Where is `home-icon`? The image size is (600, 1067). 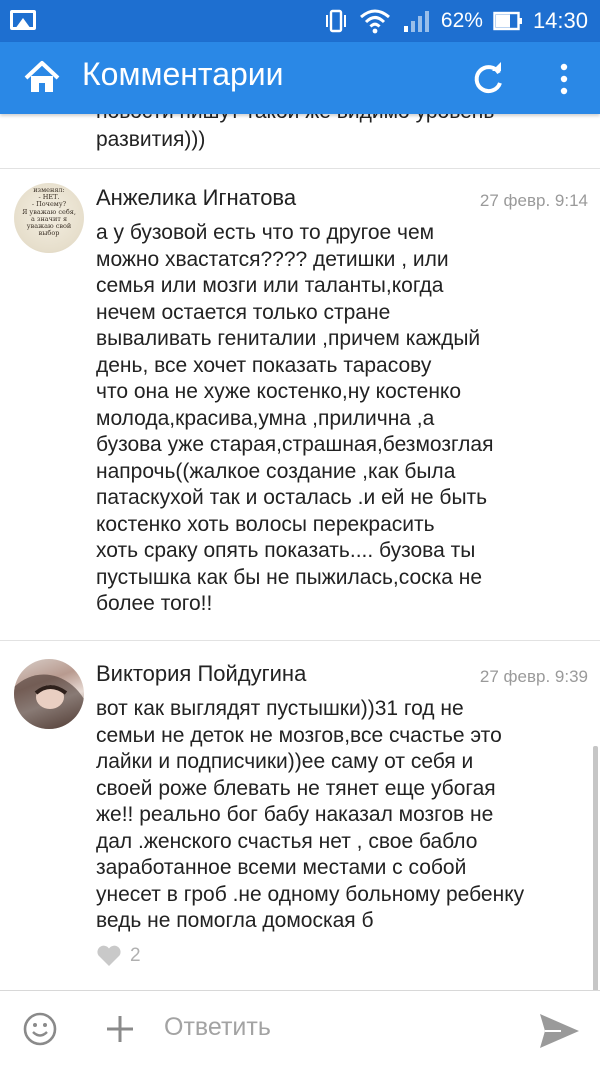
home-icon is located at coordinates (42, 78).